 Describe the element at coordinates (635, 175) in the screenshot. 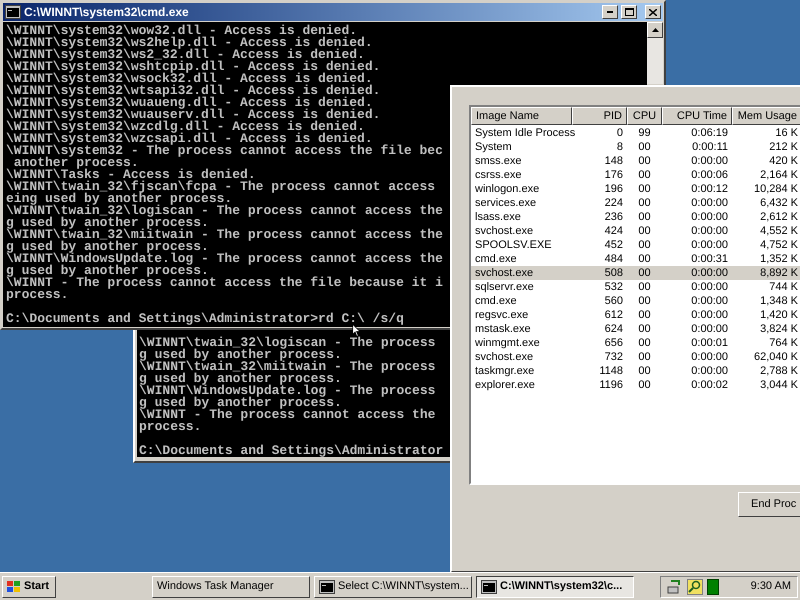

I see `process-row: csrss.exe 176 00 0:00:06 2,164 K` at that location.